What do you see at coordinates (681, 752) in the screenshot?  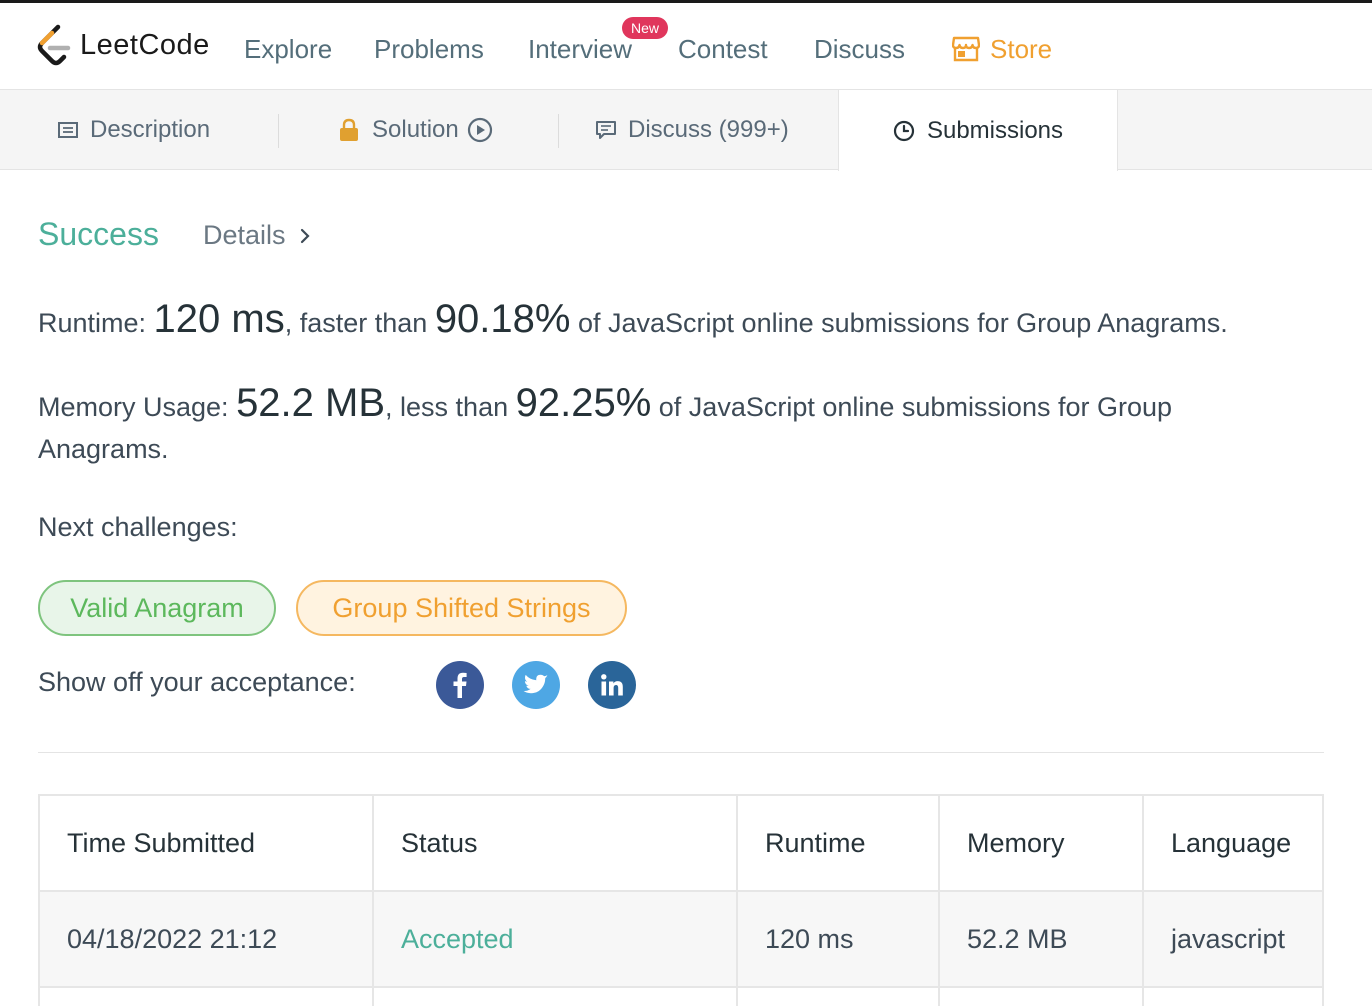 I see `section-divider` at bounding box center [681, 752].